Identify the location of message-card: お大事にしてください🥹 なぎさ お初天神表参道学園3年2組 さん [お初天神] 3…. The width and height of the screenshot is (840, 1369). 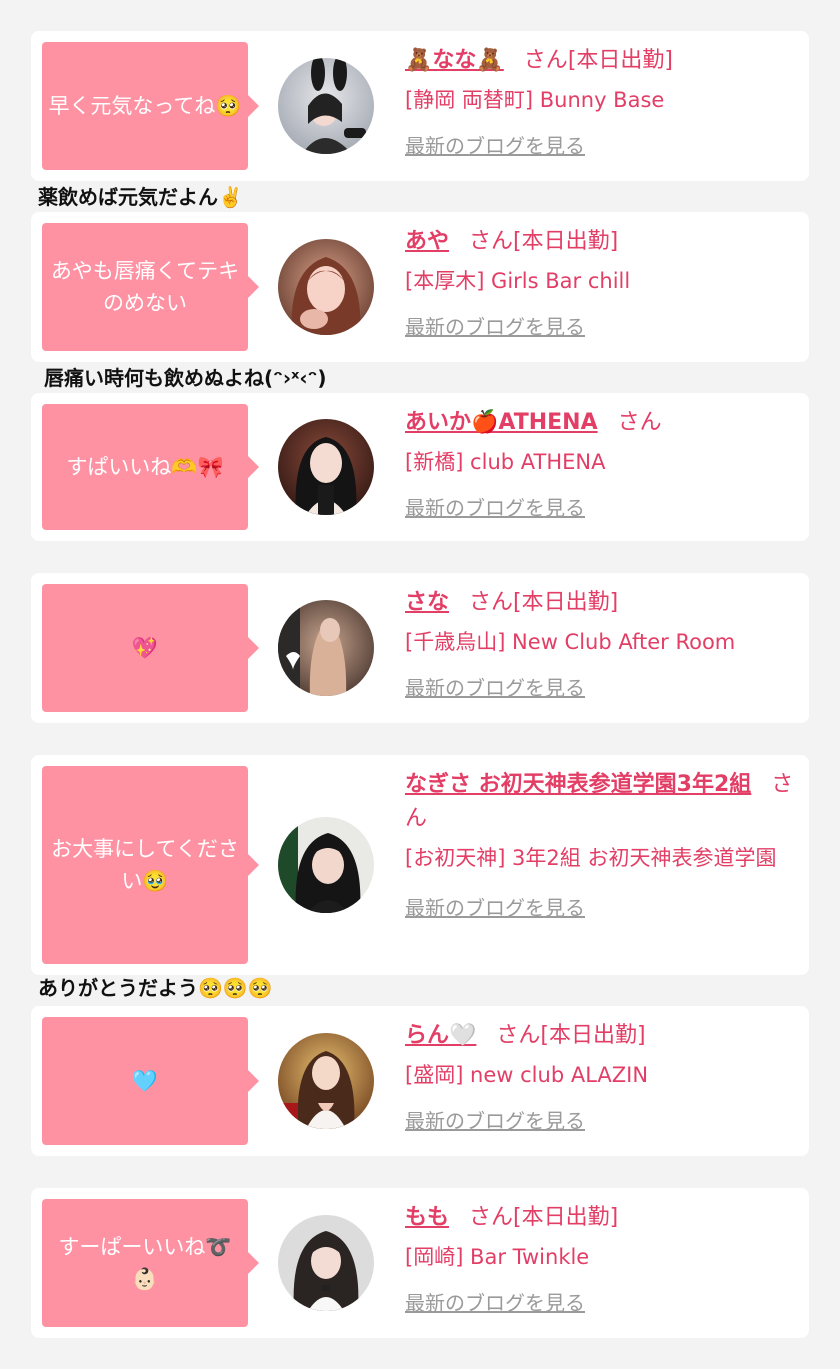
(420, 865).